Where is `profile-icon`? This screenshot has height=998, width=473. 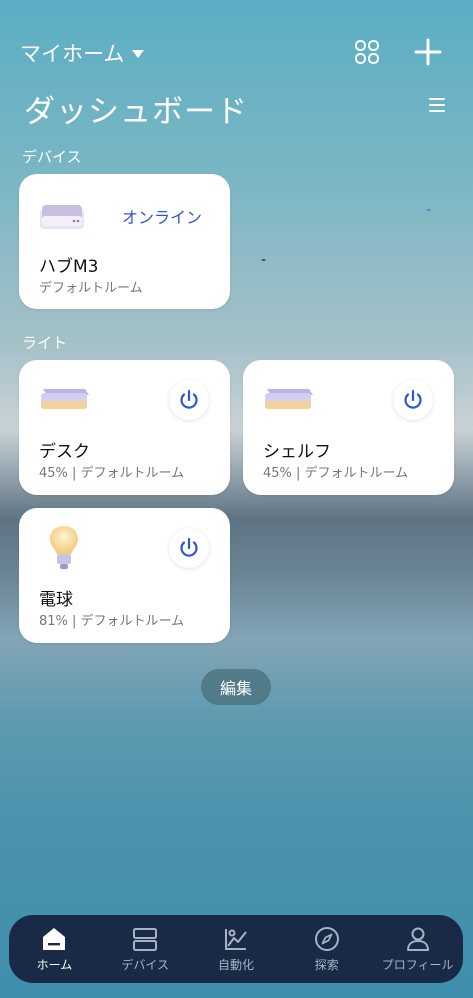
profile-icon is located at coordinates (417, 939).